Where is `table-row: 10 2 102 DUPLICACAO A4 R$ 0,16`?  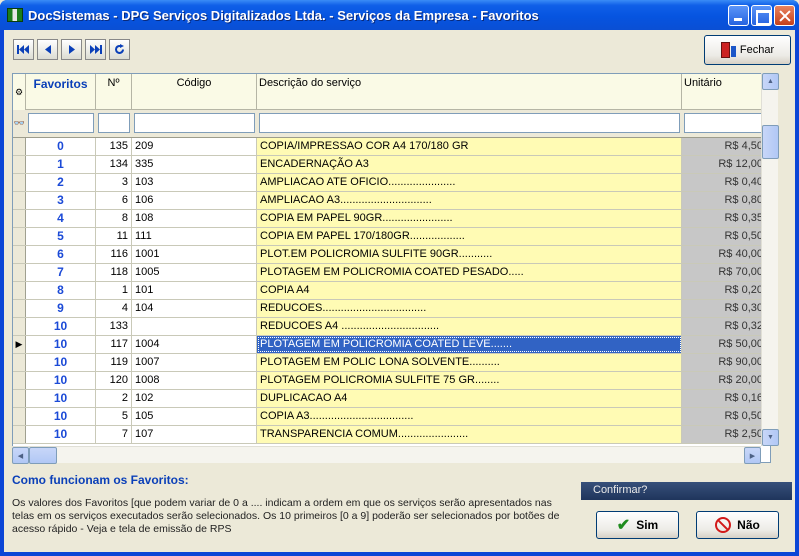 table-row: 10 2 102 DUPLICACAO A4 R$ 0,16 is located at coordinates (390, 399).